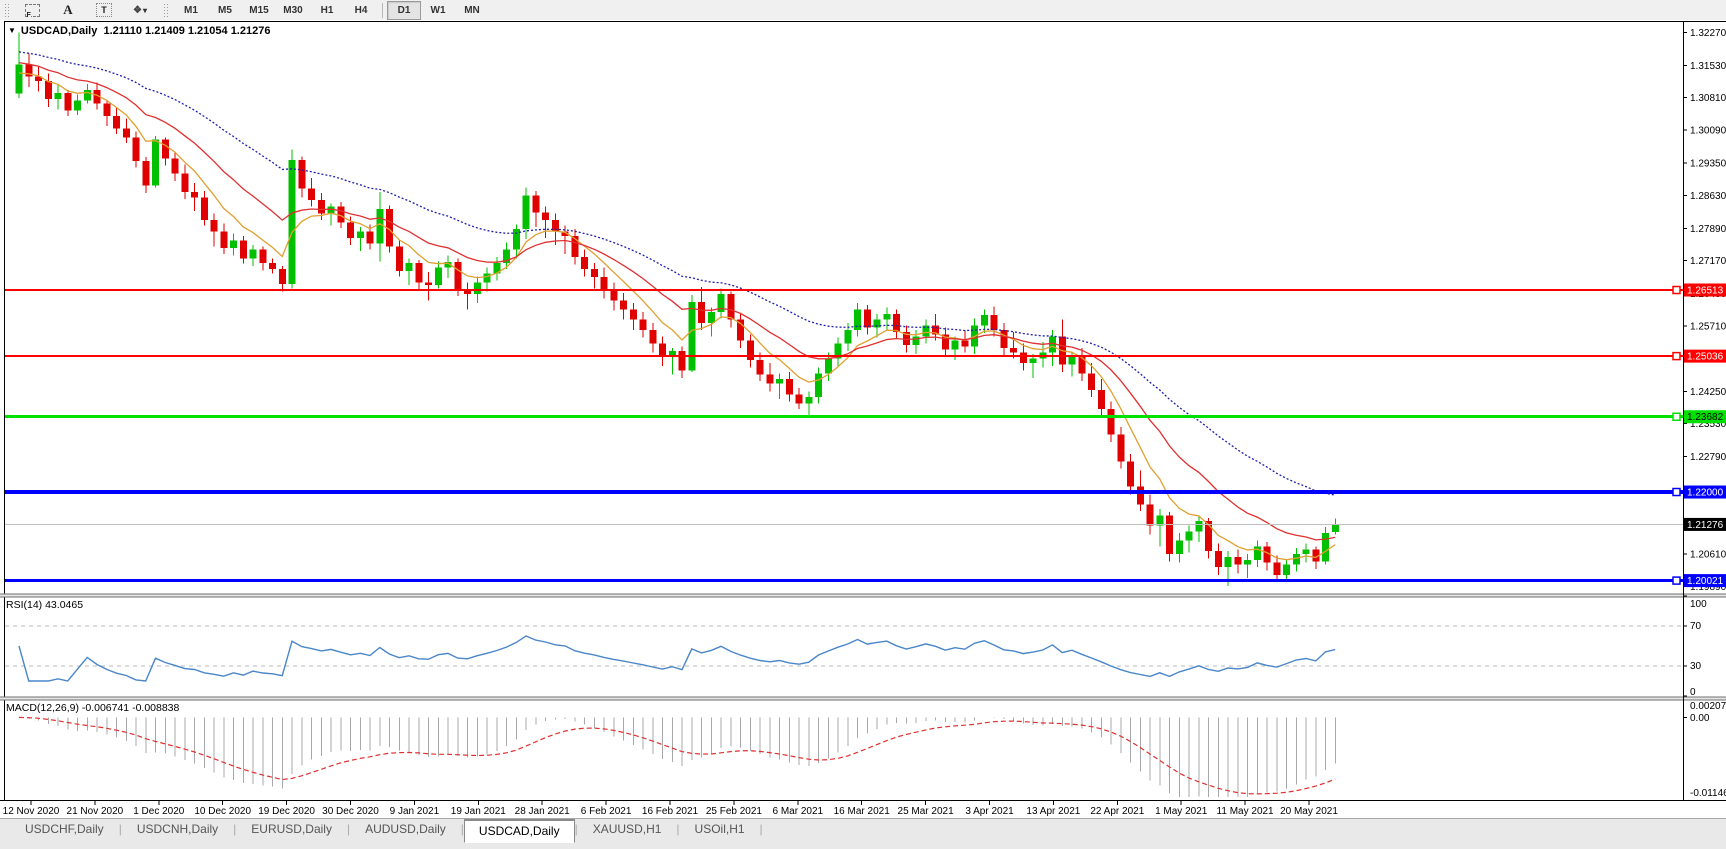  What do you see at coordinates (862, 811) in the screenshot?
I see `date-label: 16 Mar 2021` at bounding box center [862, 811].